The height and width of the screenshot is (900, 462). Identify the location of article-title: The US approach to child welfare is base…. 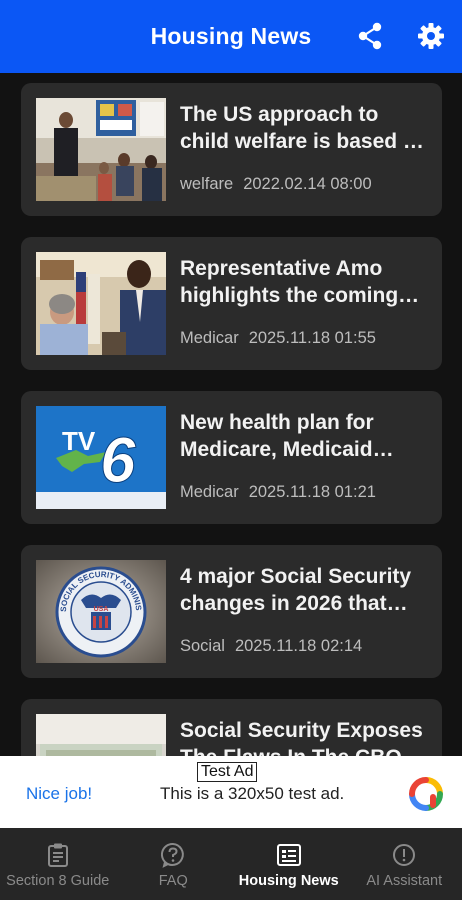
(304, 128).